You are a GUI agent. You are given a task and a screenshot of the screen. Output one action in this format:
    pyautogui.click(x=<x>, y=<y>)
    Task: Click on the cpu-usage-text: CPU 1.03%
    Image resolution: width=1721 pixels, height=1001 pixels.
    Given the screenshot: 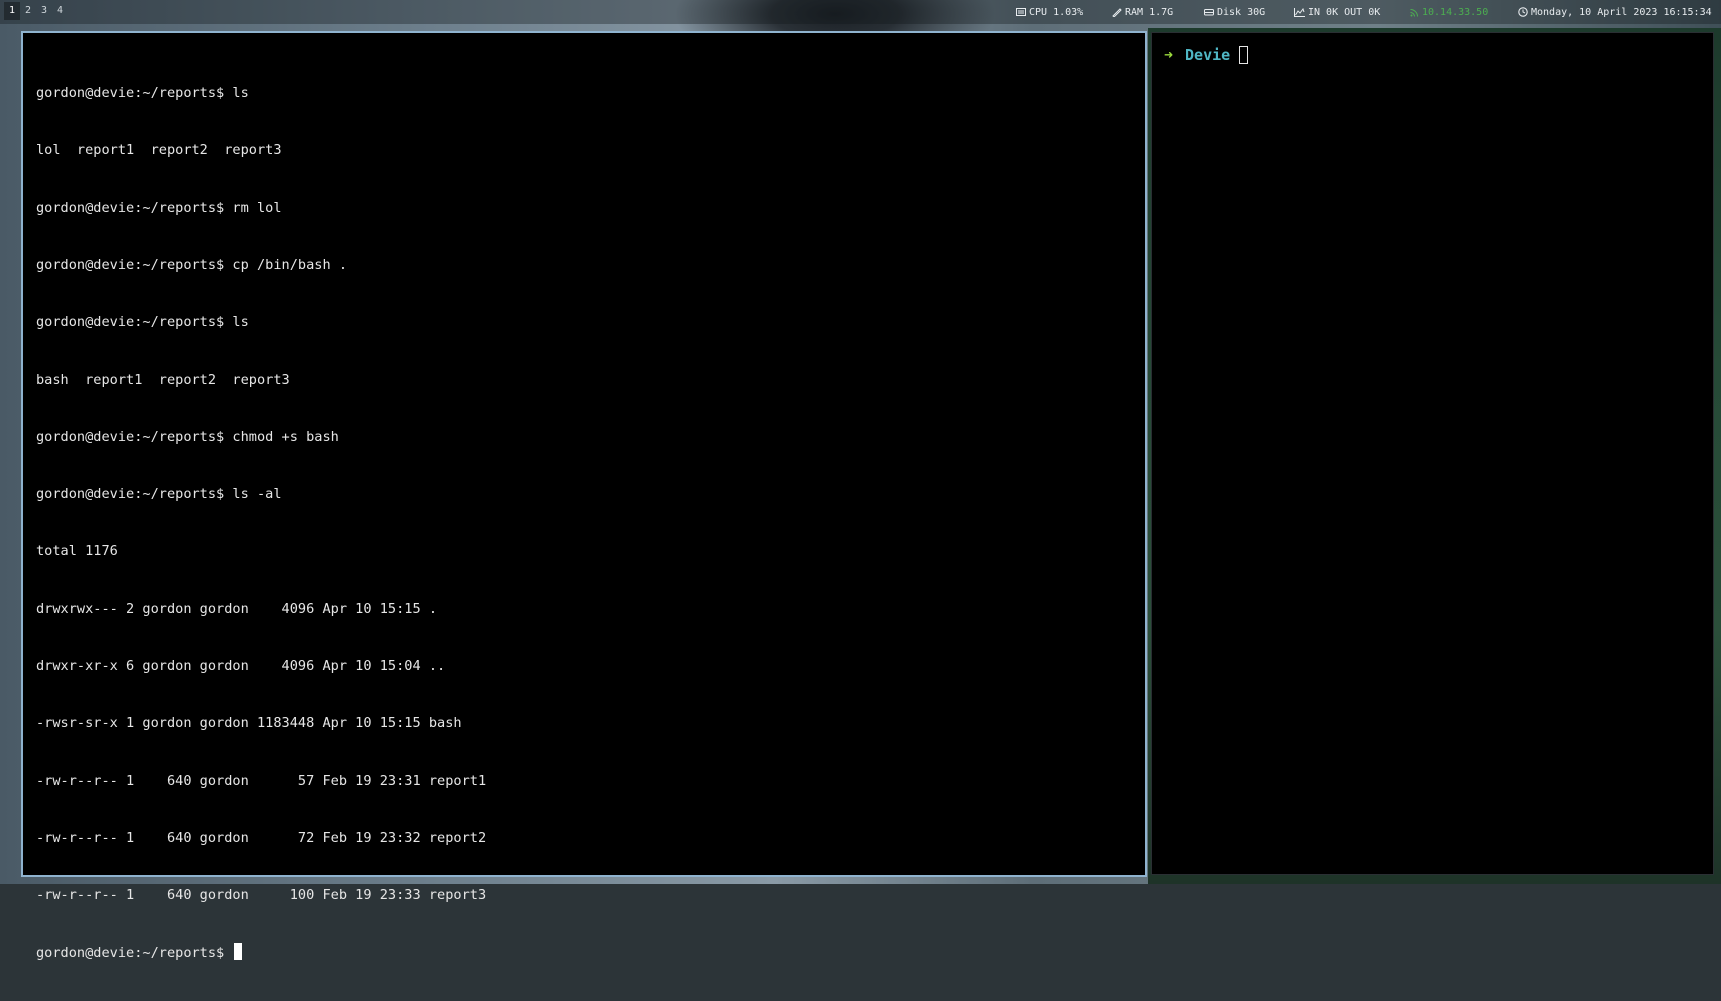 What is the action you would take?
    pyautogui.click(x=1056, y=12)
    